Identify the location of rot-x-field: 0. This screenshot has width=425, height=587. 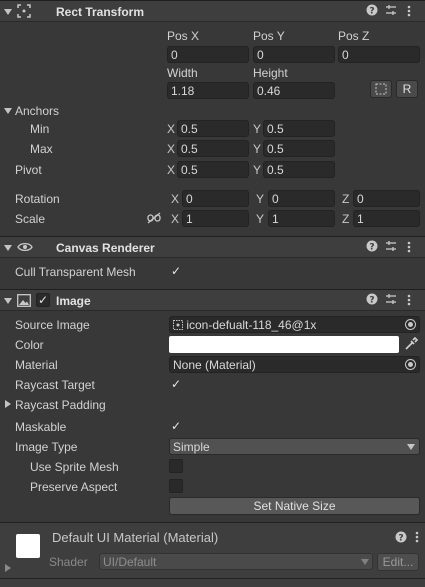
(215, 198).